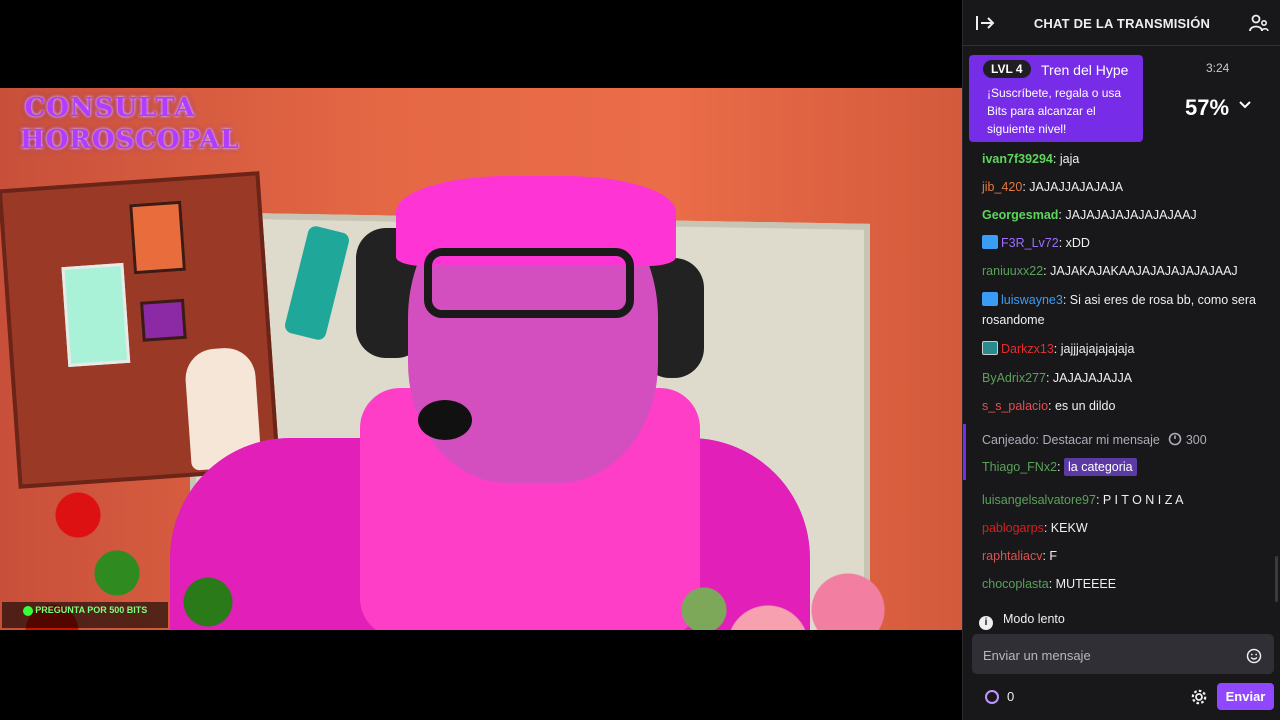  Describe the element at coordinates (1073, 187) in the screenshot. I see `chat-message-text: : JAJAJJAJAJAJA` at that location.